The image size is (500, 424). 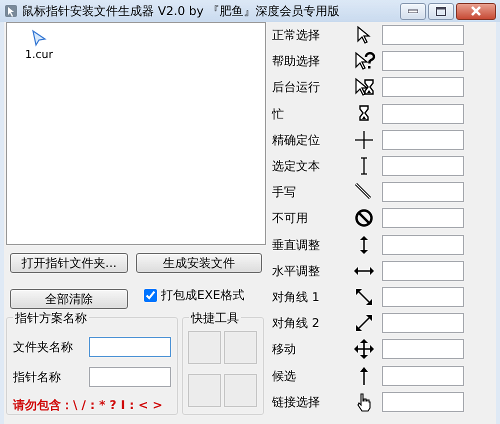 I want to click on clear-all-button: 全部清除, so click(x=69, y=299).